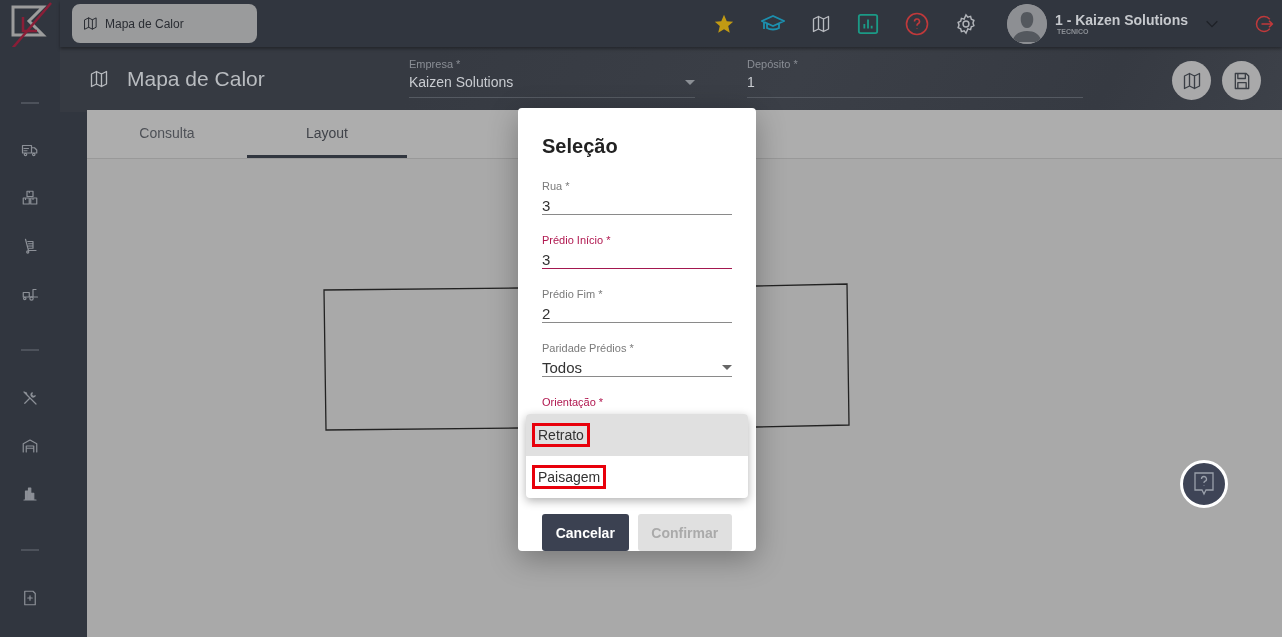 This screenshot has width=1282, height=637. Describe the element at coordinates (30, 398) in the screenshot. I see `tools-icon` at that location.